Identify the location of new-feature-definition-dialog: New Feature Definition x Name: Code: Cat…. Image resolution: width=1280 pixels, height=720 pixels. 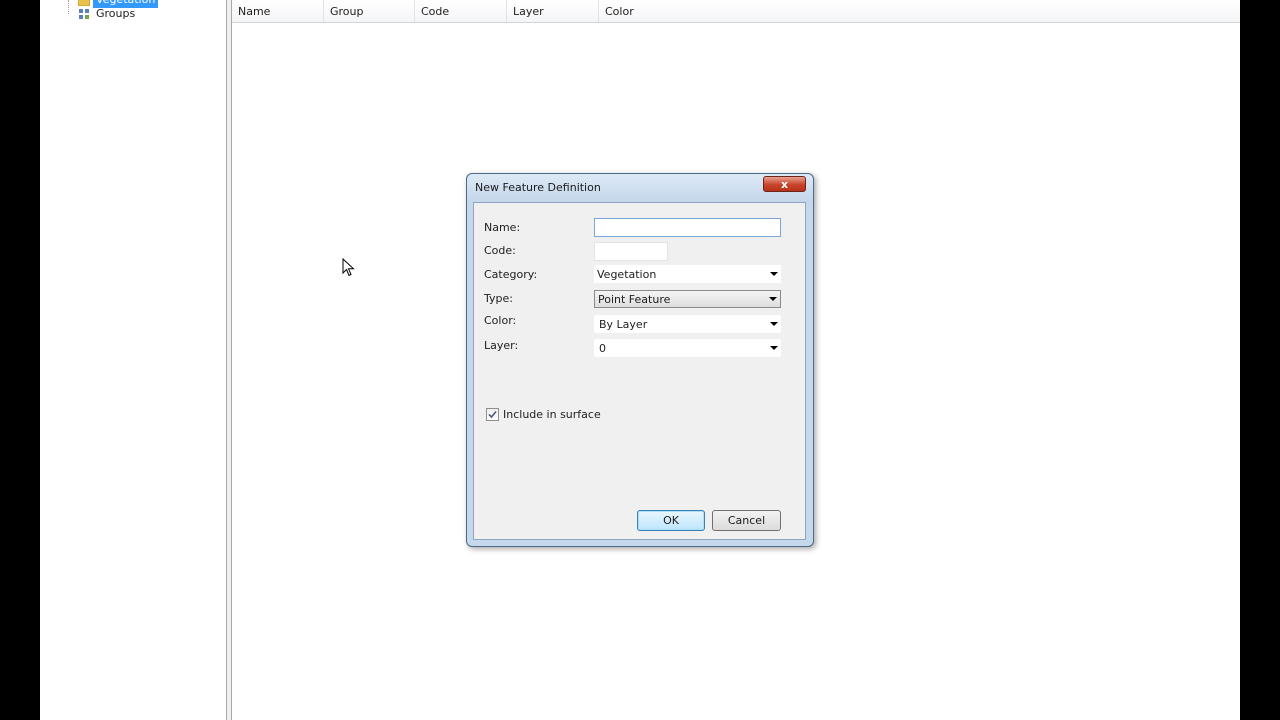
(640, 360).